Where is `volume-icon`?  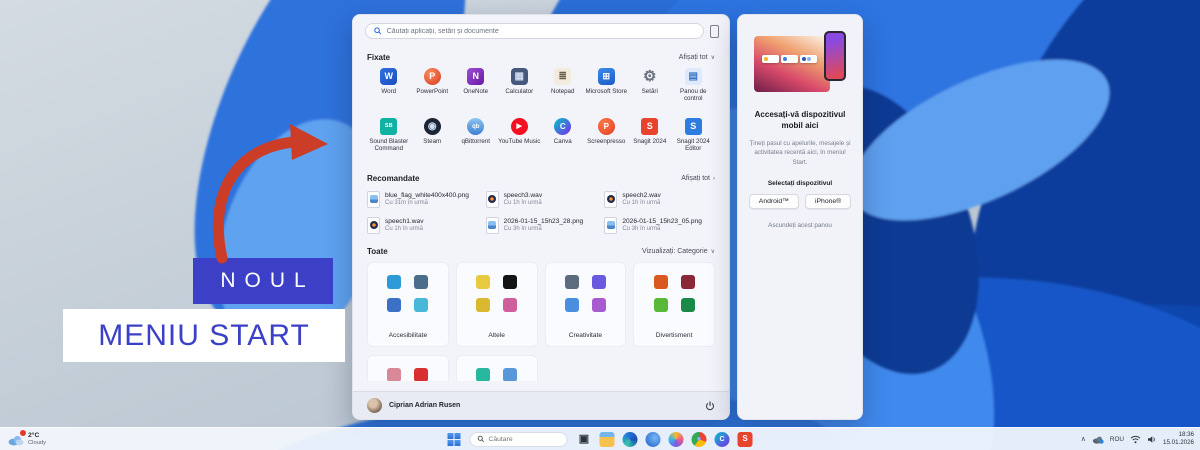 volume-icon is located at coordinates (1152, 439).